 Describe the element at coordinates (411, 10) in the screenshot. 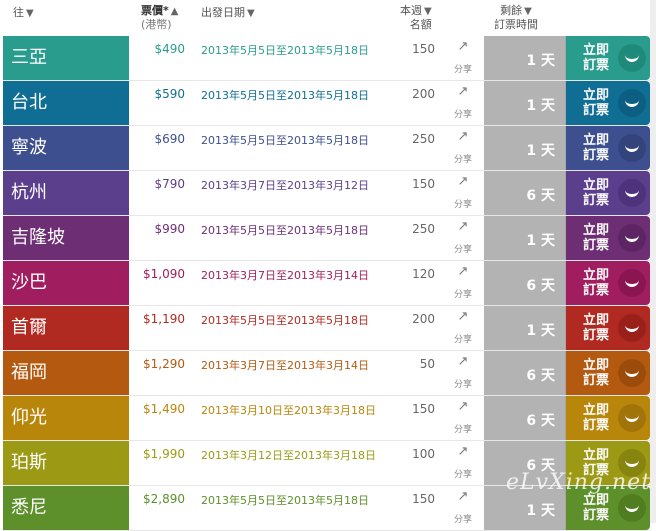

I see `header-quota-label: 本週` at that location.